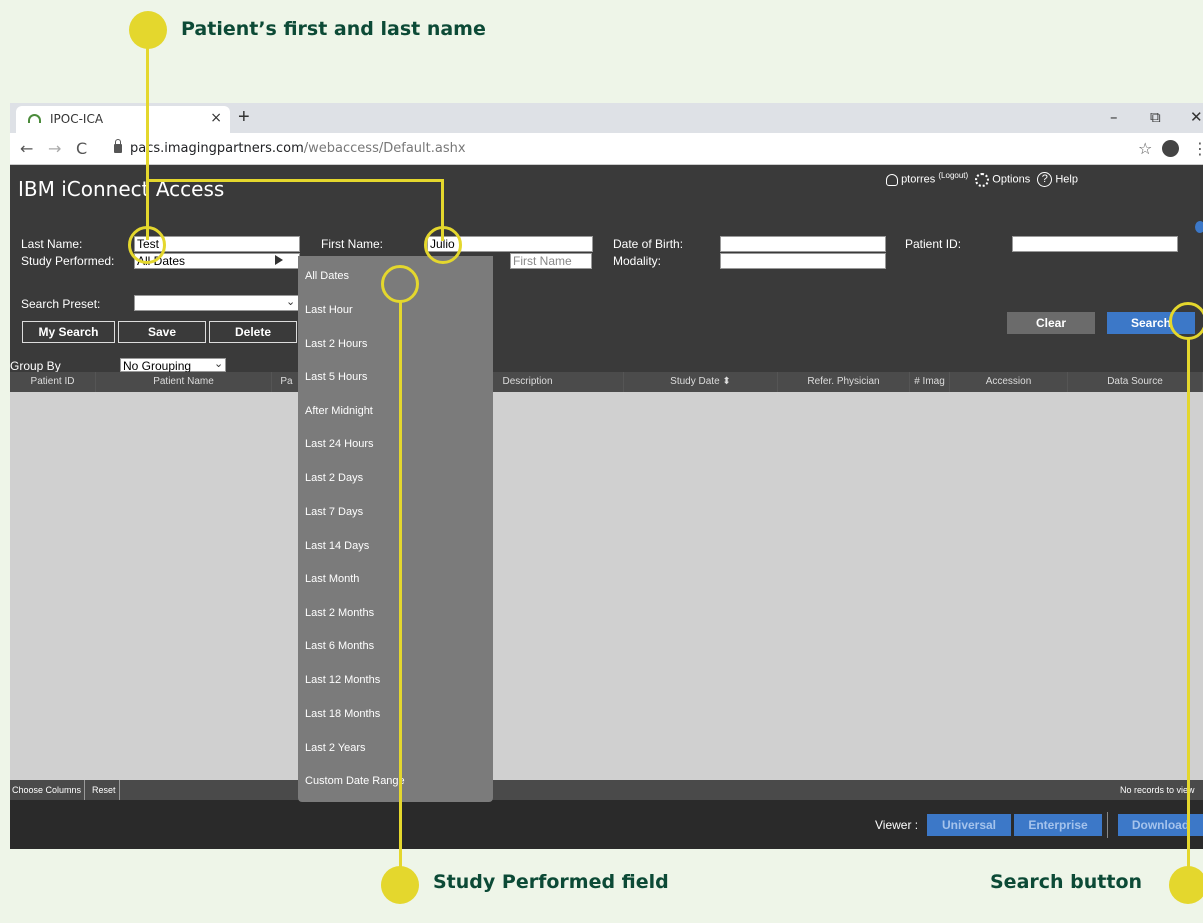  I want to click on tab-title: IPOC-ICA, so click(77, 119).